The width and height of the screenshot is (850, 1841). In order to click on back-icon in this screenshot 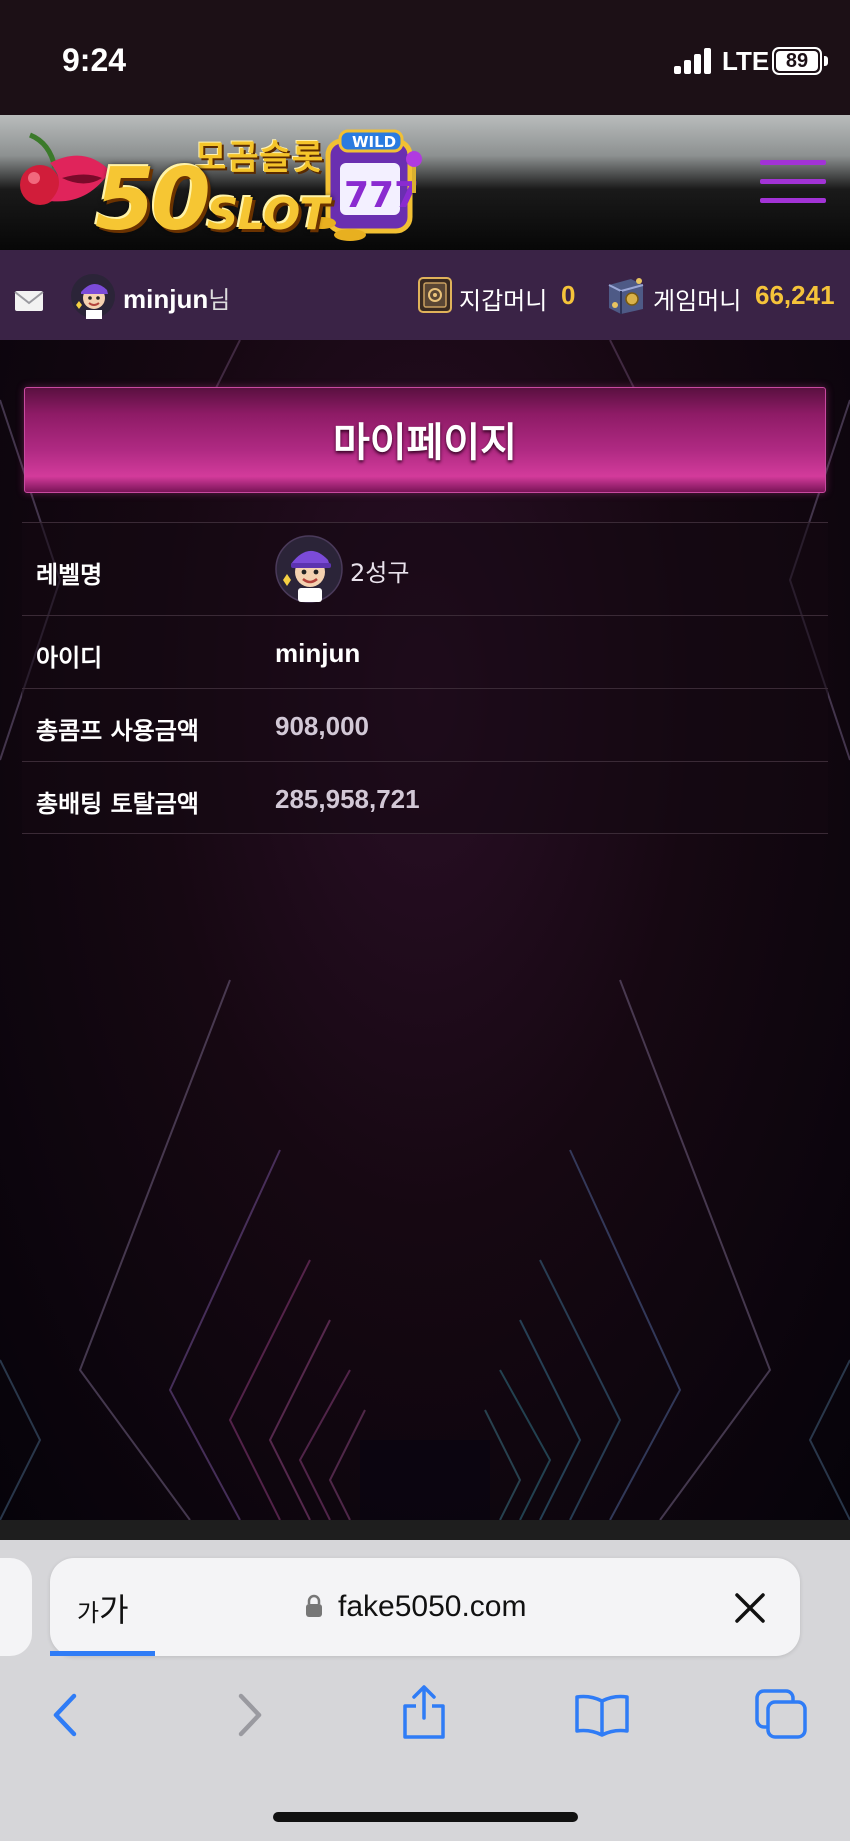, I will do `click(65, 1715)`.